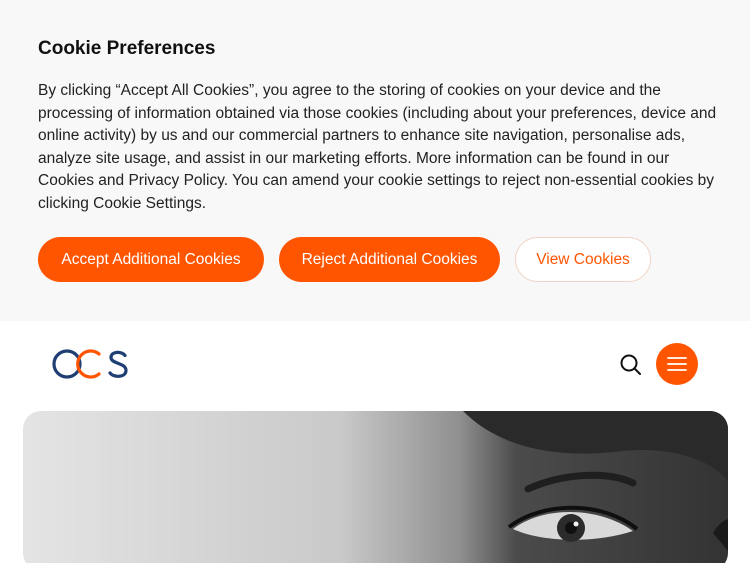 This screenshot has width=750, height=563. I want to click on search-button, so click(631, 365).